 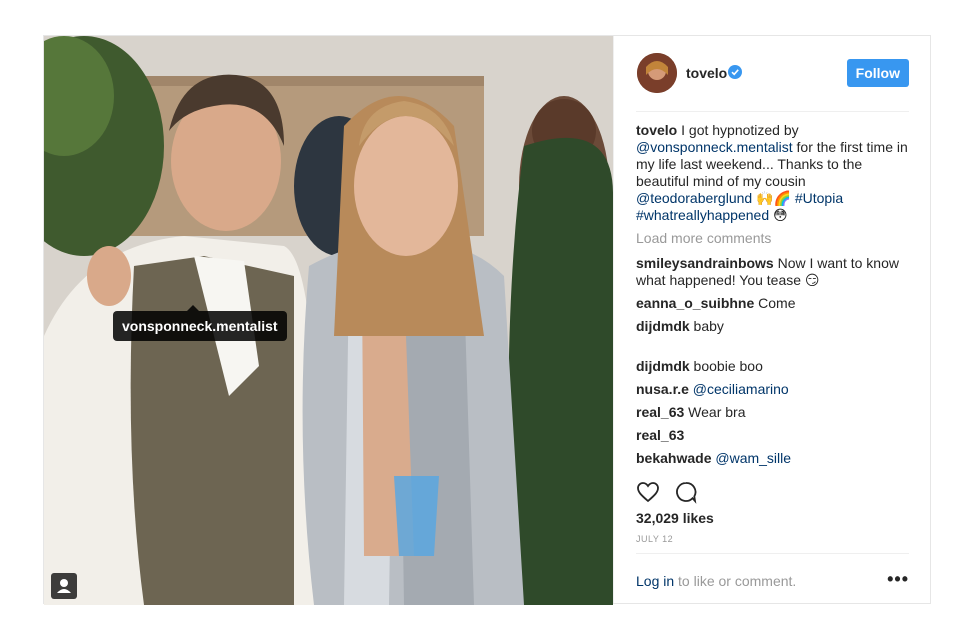 What do you see at coordinates (695, 303) in the screenshot?
I see `comment-username: eanna_o_suibhne` at bounding box center [695, 303].